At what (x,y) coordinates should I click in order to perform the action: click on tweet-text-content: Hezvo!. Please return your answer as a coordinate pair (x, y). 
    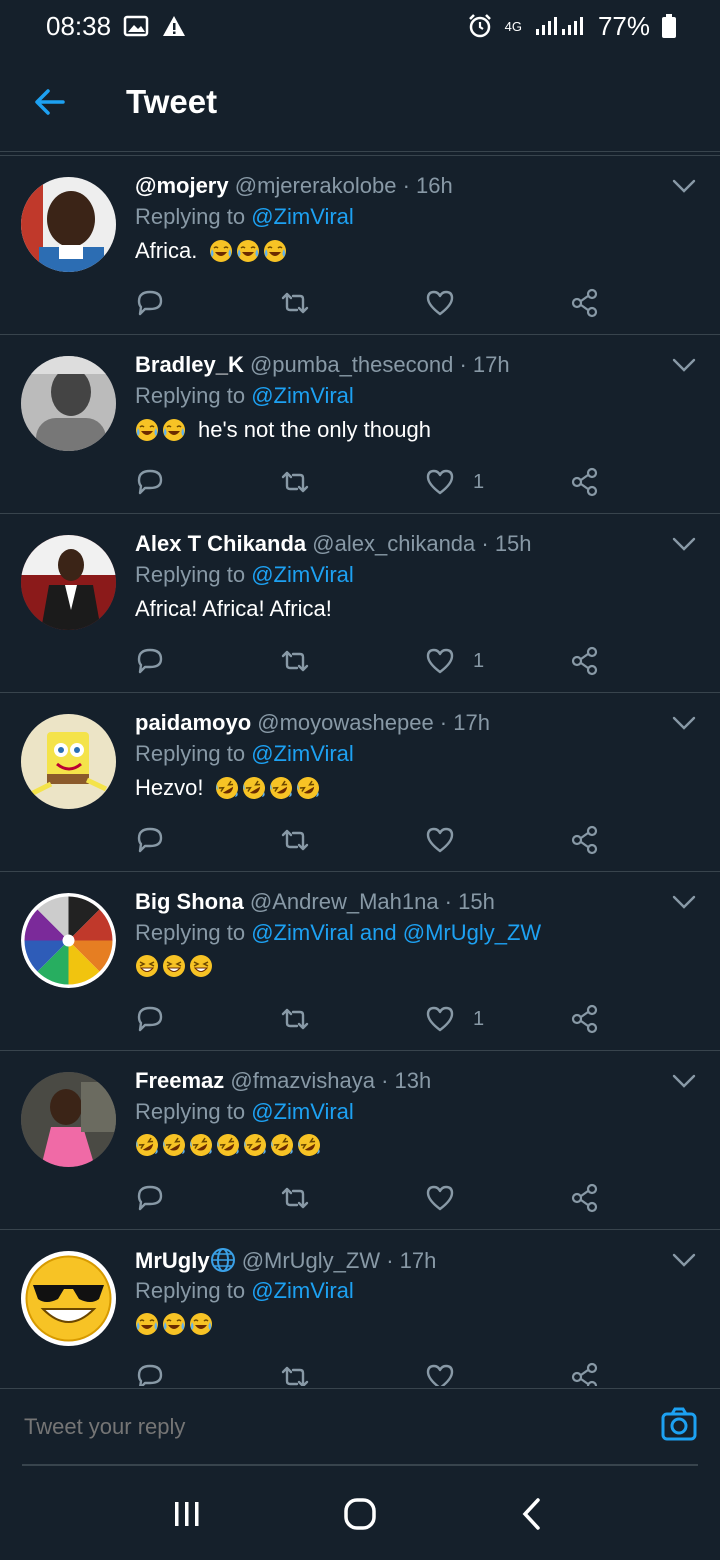
    Looking at the image, I should click on (169, 787).